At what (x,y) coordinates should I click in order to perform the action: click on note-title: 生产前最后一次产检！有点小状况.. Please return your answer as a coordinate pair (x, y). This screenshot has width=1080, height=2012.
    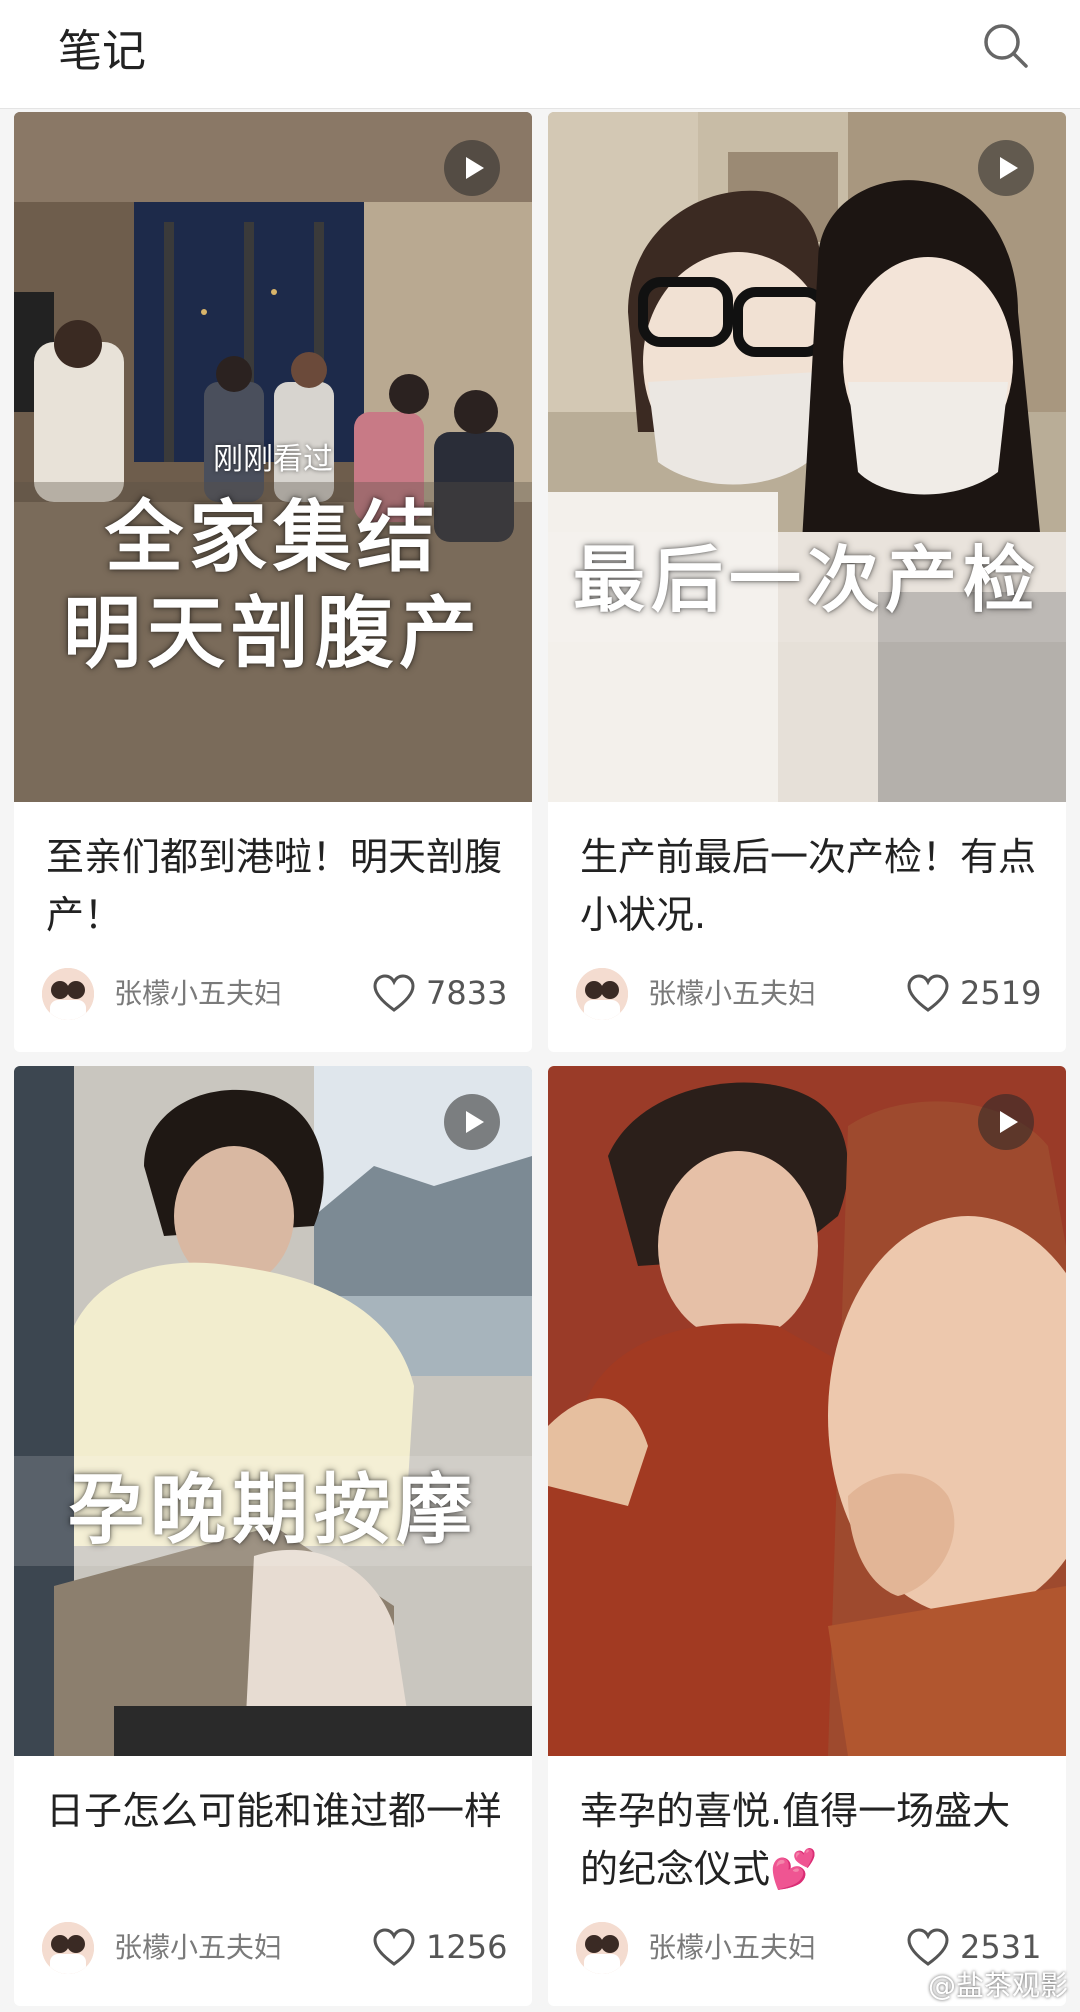
    Looking at the image, I should click on (810, 886).